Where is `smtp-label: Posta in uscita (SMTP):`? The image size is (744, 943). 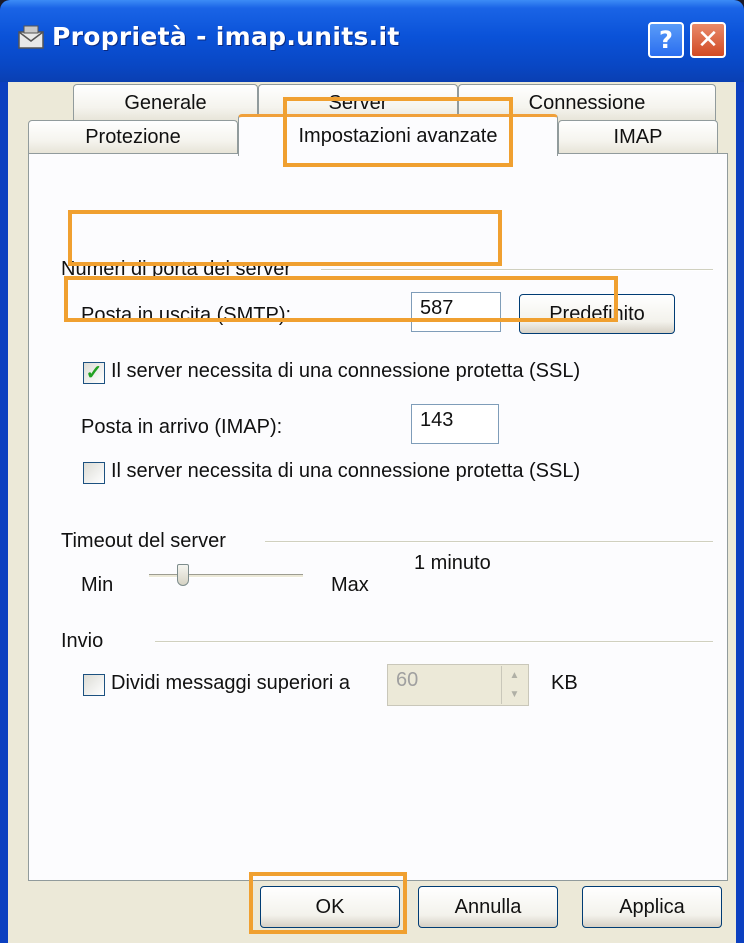 smtp-label: Posta in uscita (SMTP): is located at coordinates (186, 315).